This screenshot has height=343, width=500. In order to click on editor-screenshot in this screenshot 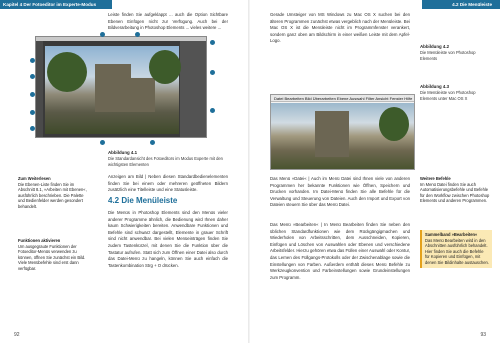, I will do `click(121, 87)`.